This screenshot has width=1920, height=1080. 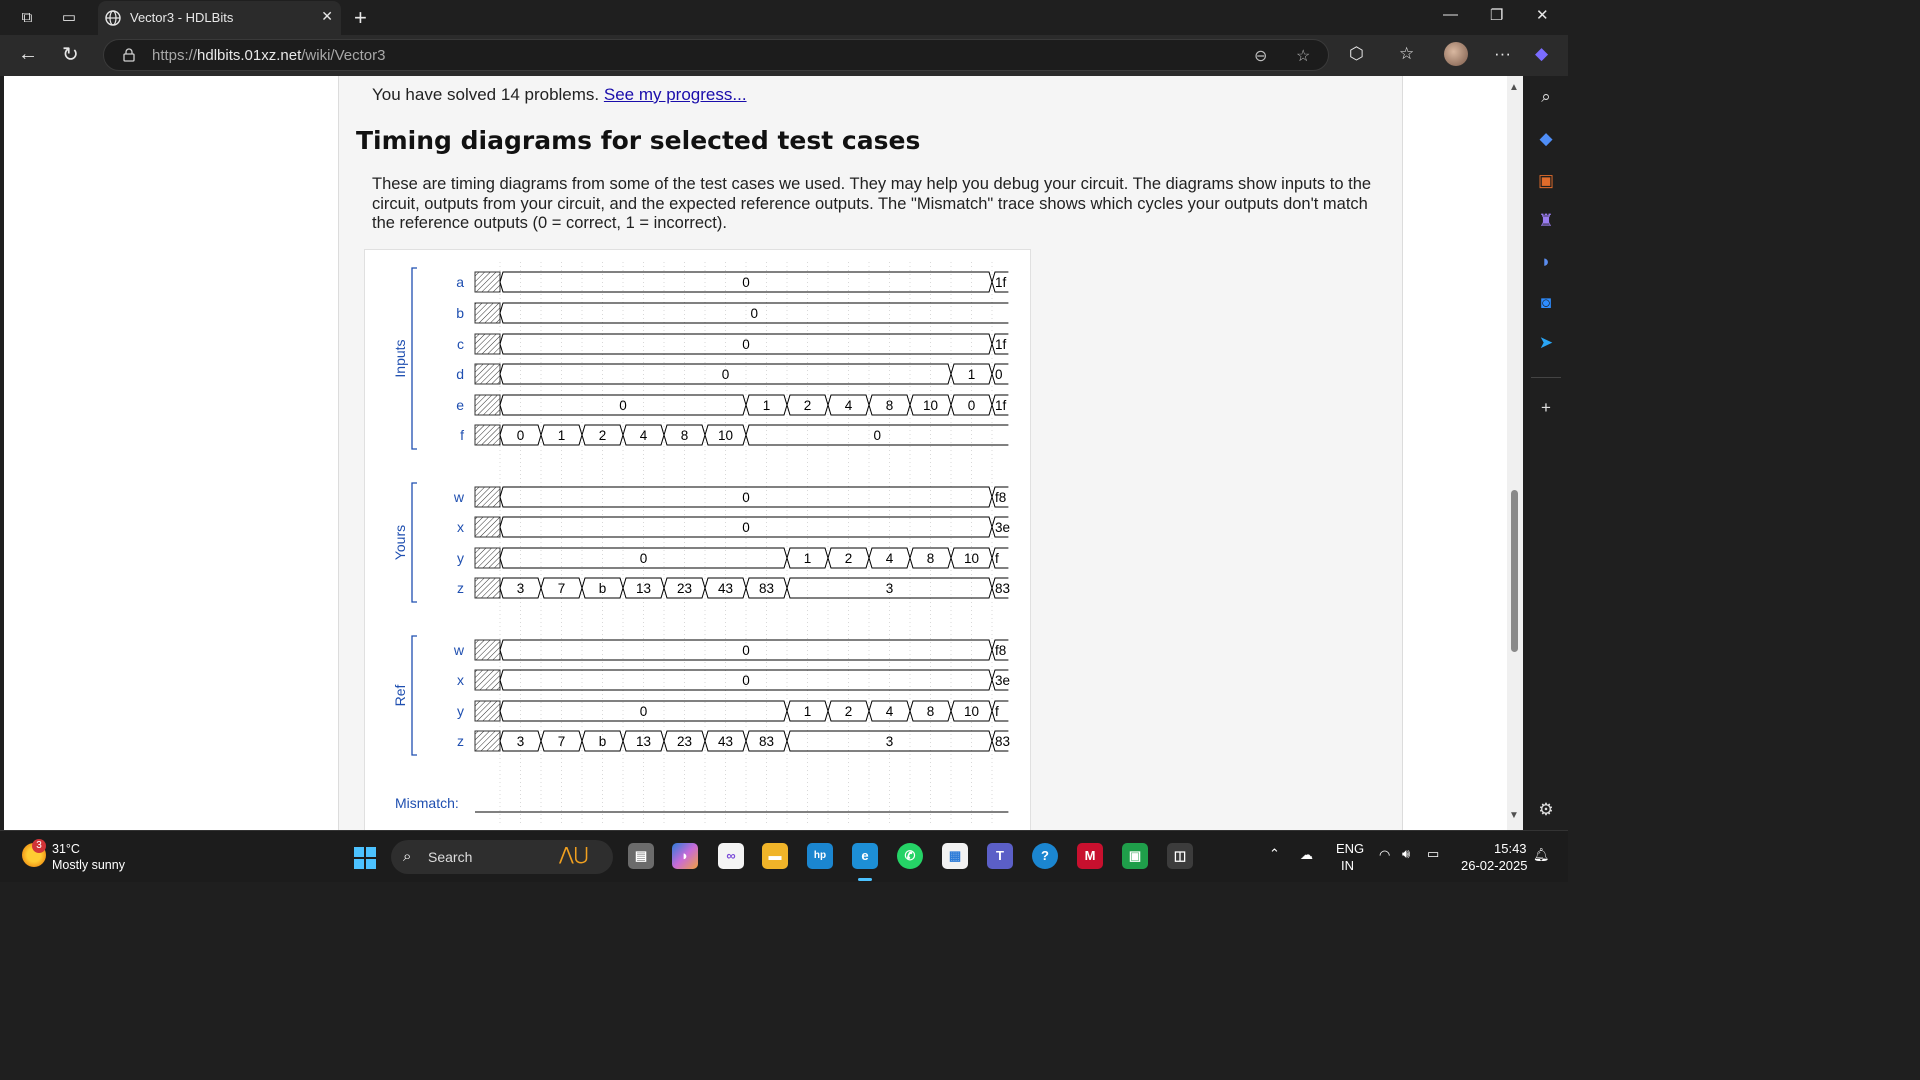 What do you see at coordinates (1494, 865) in the screenshot?
I see `clock-date: 26-02-2025` at bounding box center [1494, 865].